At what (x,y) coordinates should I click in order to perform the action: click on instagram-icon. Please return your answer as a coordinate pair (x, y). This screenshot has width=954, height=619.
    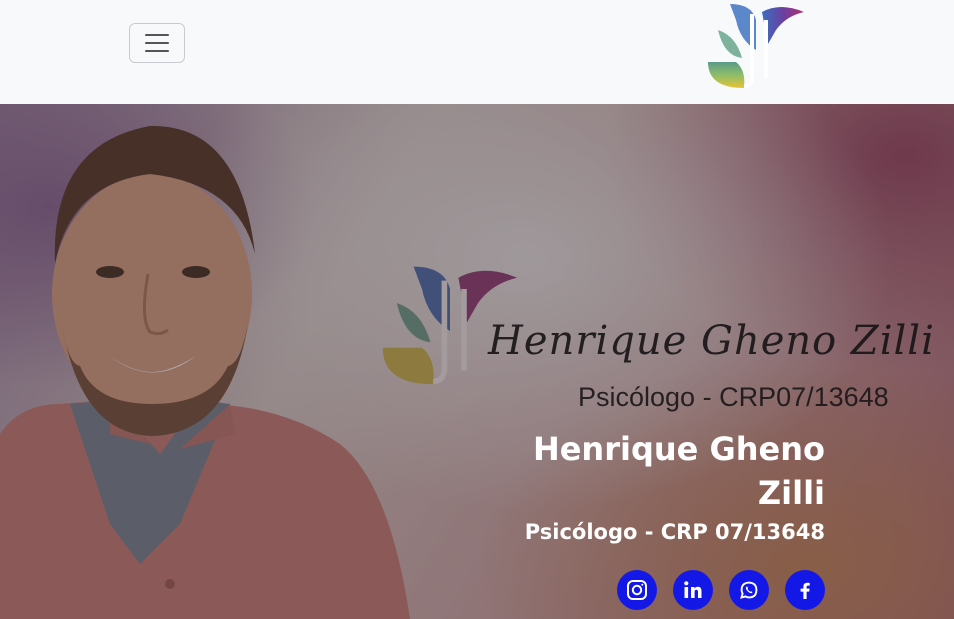
    Looking at the image, I should click on (637, 590).